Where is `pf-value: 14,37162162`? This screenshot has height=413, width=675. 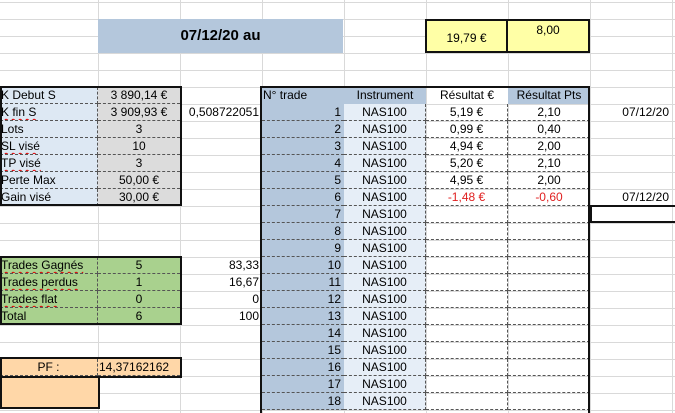
pf-value: 14,37162162 is located at coordinates (139, 367).